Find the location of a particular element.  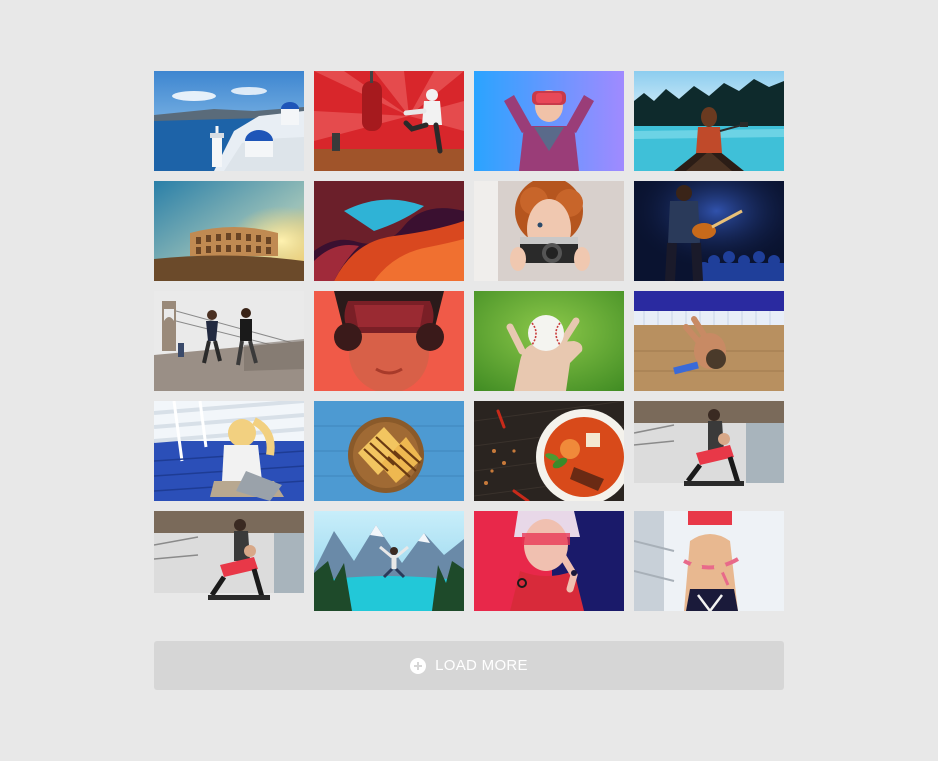

gallery-tile-couple-running-bridge is located at coordinates (229, 341).